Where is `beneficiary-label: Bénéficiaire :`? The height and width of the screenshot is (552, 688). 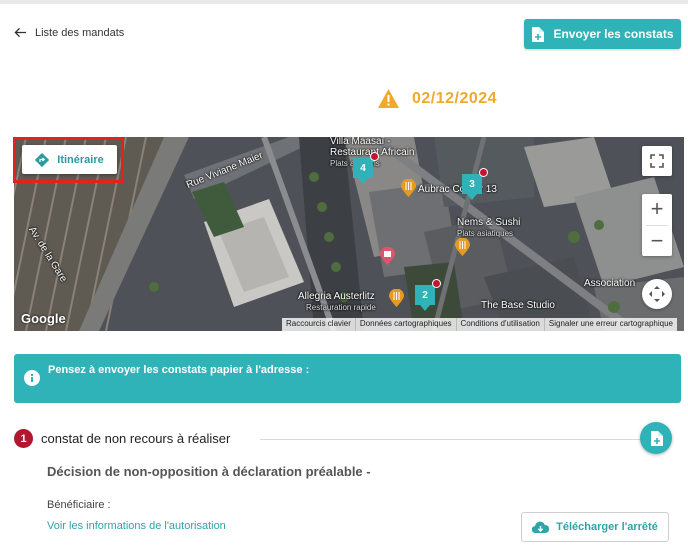 beneficiary-label: Bénéficiaire : is located at coordinates (79, 505).